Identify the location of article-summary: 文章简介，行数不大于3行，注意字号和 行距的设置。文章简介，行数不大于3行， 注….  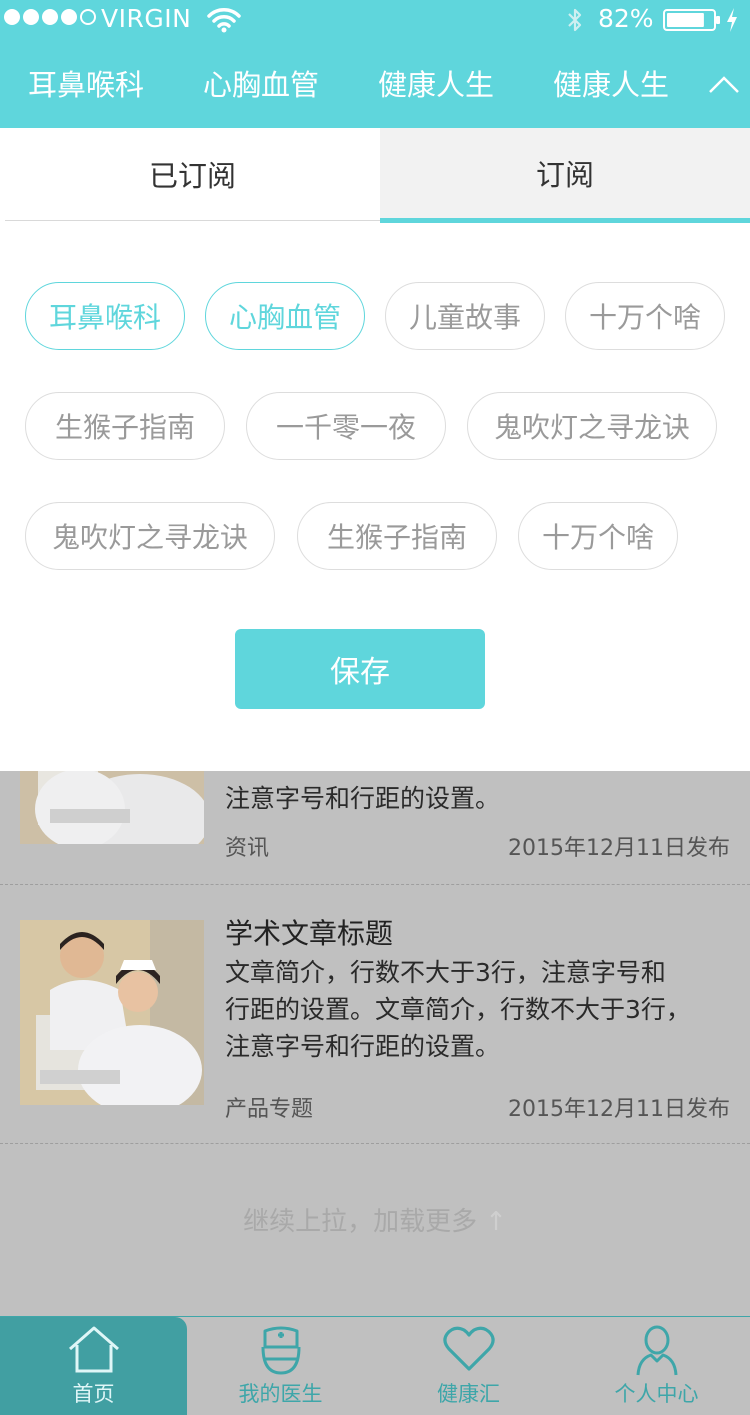
(480, 1009).